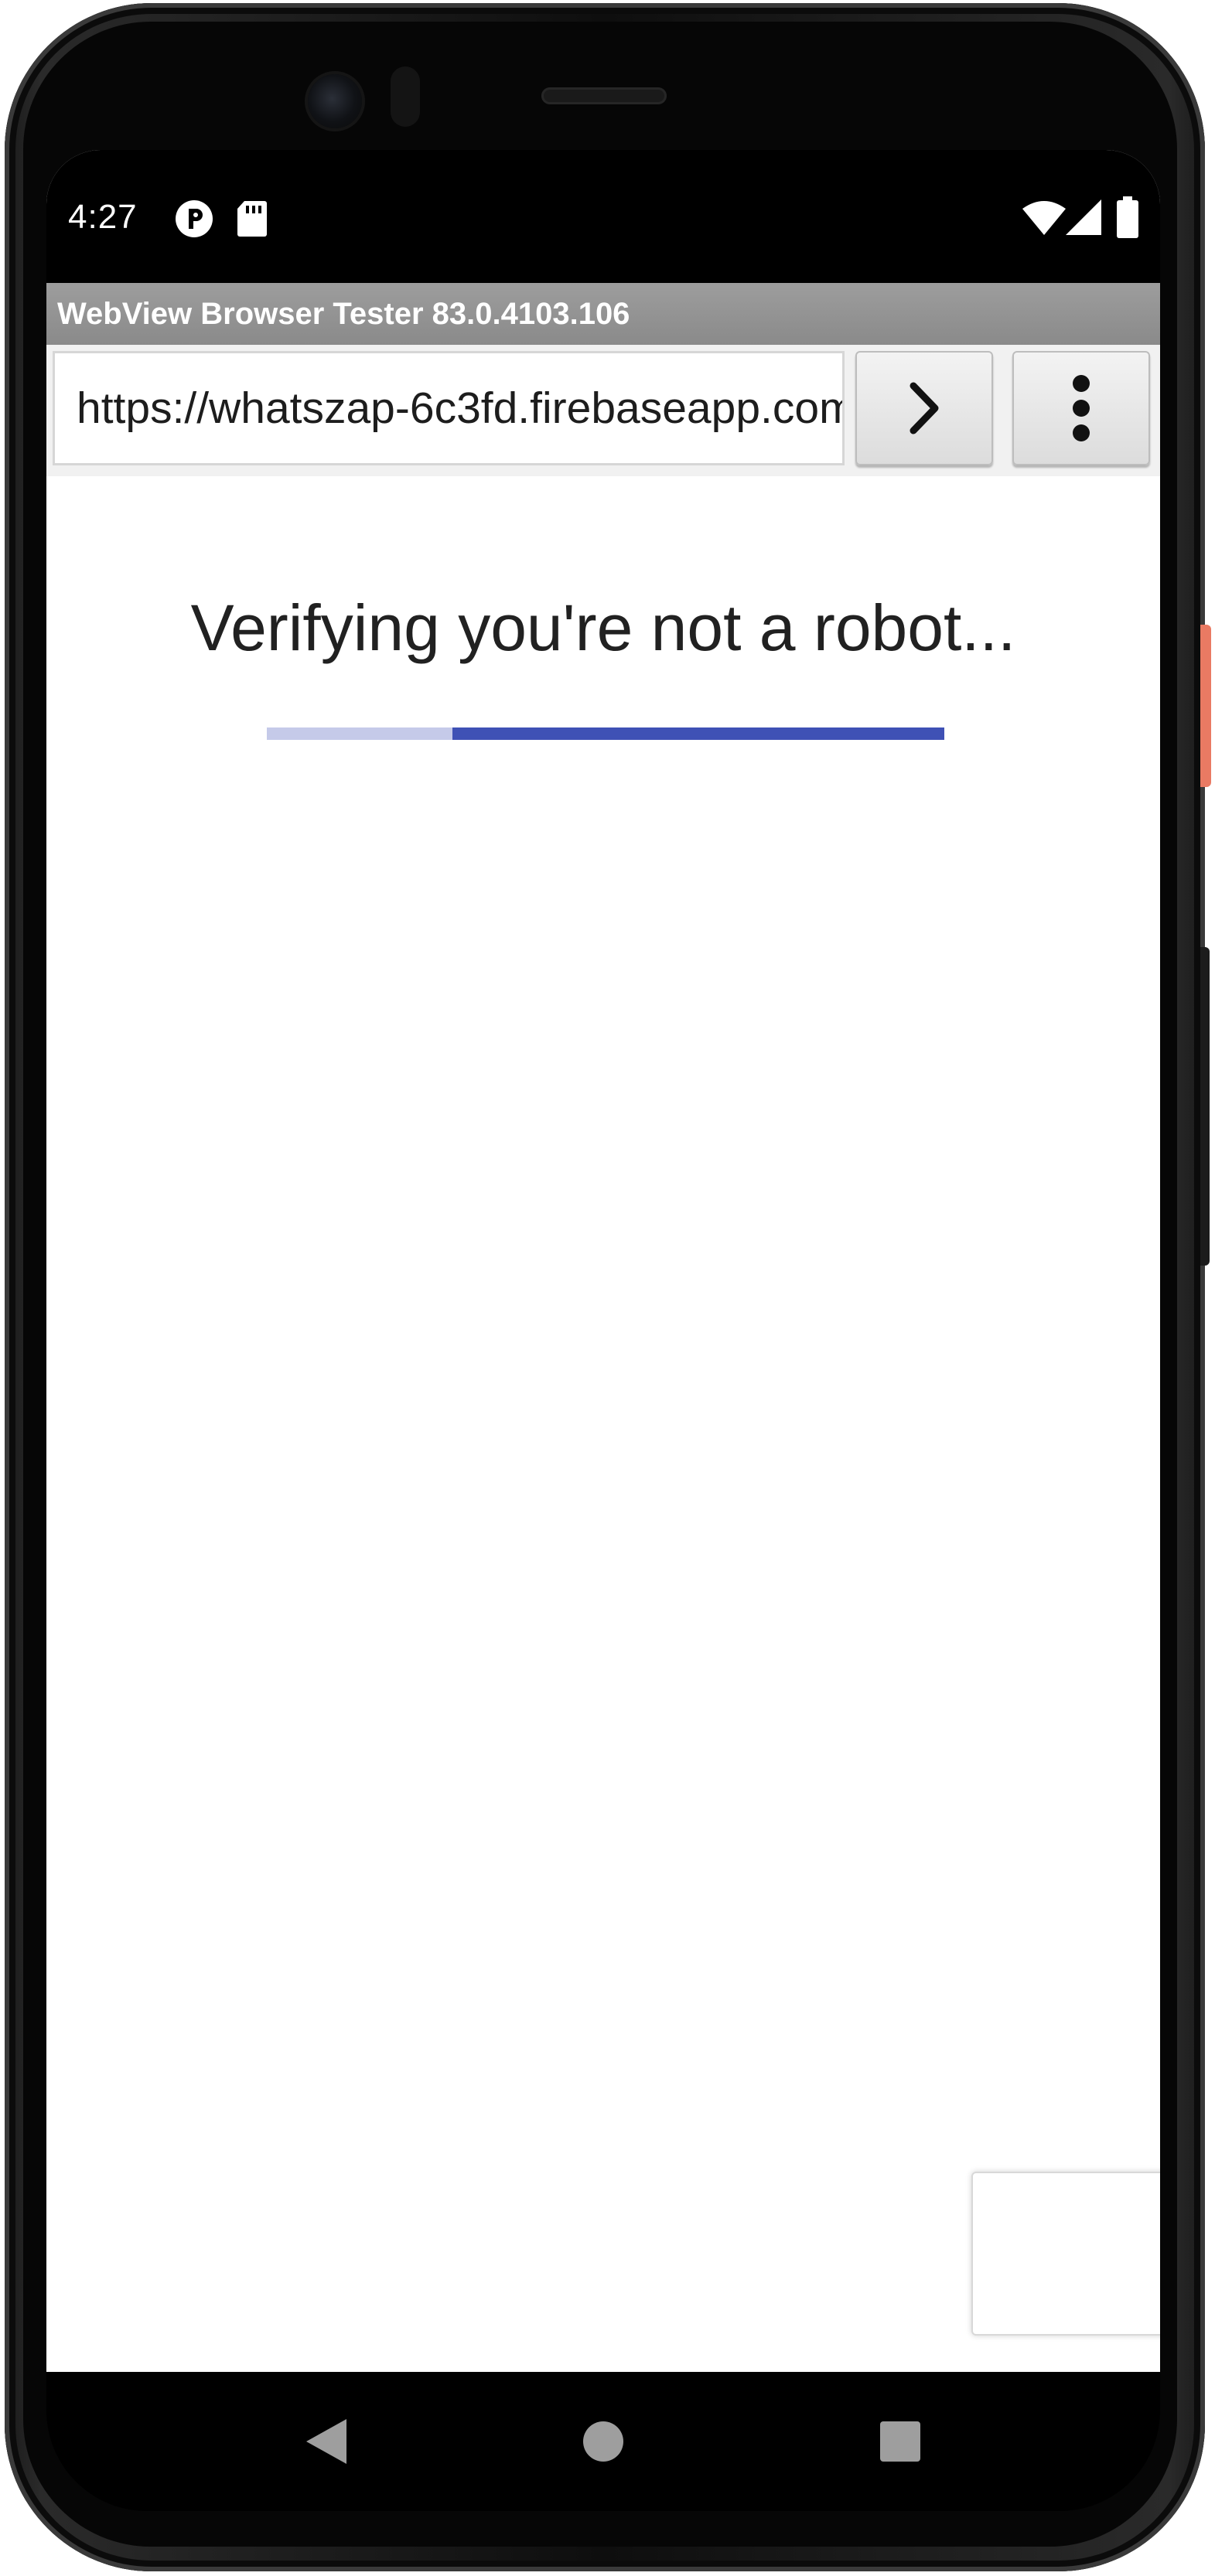  I want to click on status-time: 4:27, so click(103, 217).